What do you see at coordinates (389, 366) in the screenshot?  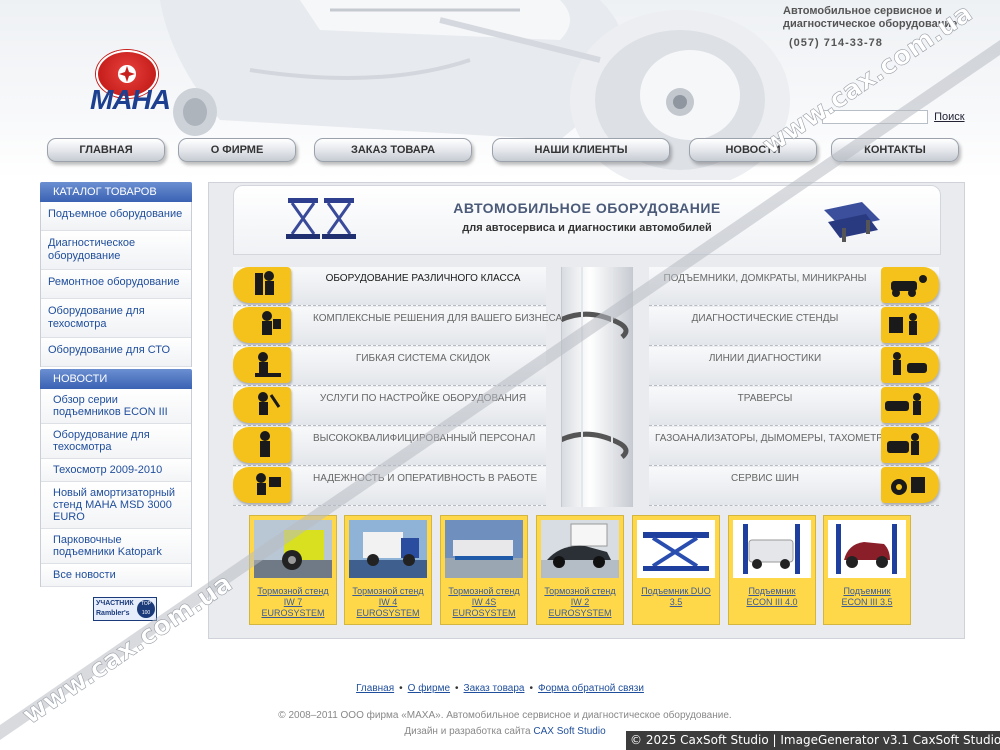 I see `feature-item: ГИБКАЯ СИСТЕМА СКИДОК` at bounding box center [389, 366].